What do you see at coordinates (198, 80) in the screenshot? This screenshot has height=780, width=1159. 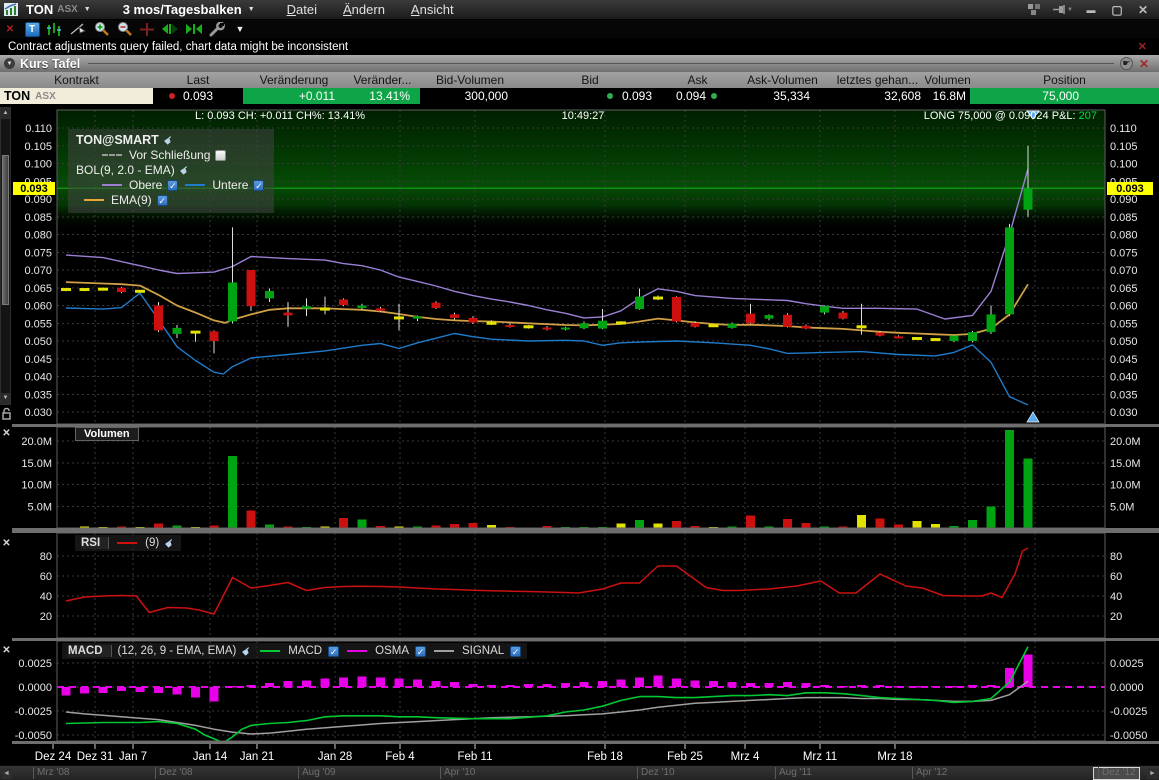 I see `col-last: Last` at bounding box center [198, 80].